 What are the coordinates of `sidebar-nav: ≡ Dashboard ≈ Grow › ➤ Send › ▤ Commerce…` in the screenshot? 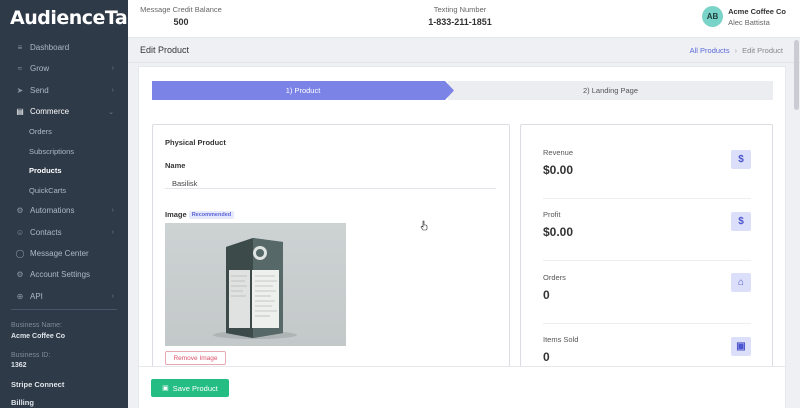 It's located at (64, 172).